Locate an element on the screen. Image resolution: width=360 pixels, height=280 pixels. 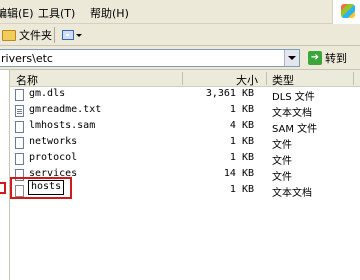
file-type: DLS 文件 is located at coordinates (293, 97).